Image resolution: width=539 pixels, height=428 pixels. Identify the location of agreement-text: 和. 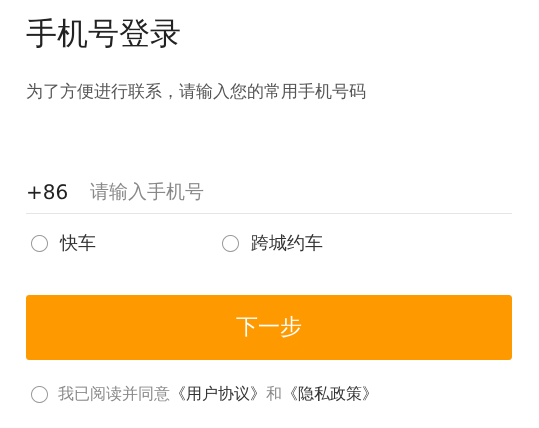
(274, 394).